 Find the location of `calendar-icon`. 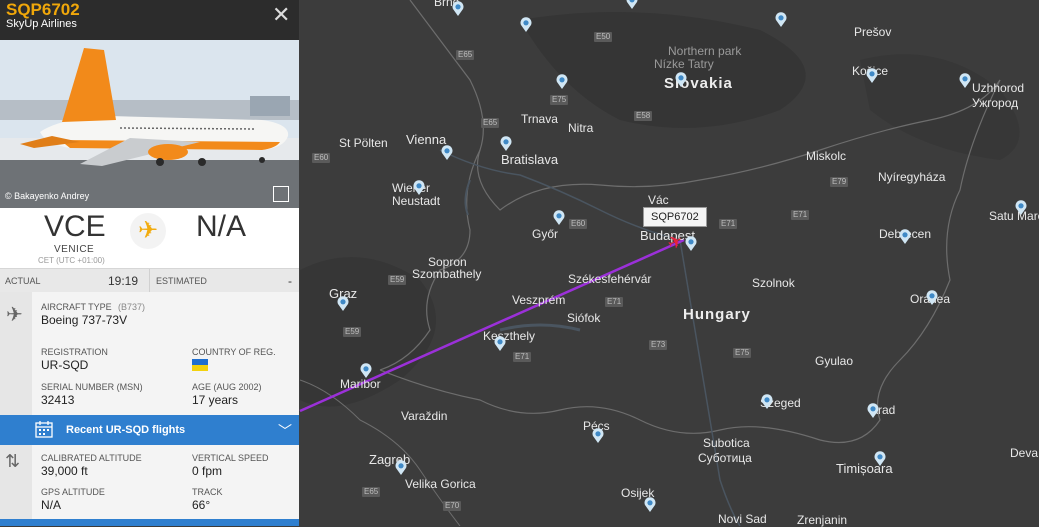

calendar-icon is located at coordinates (44, 429).